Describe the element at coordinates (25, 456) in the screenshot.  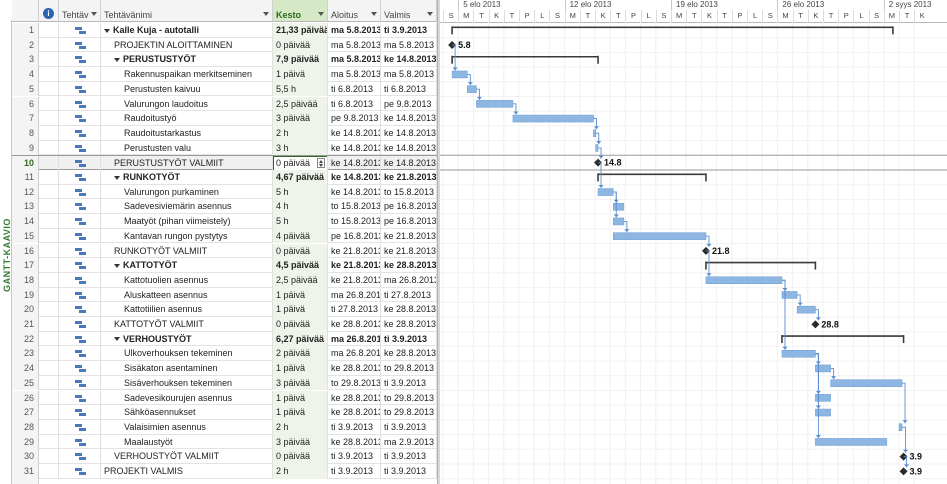
I see `row-id: 30` at that location.